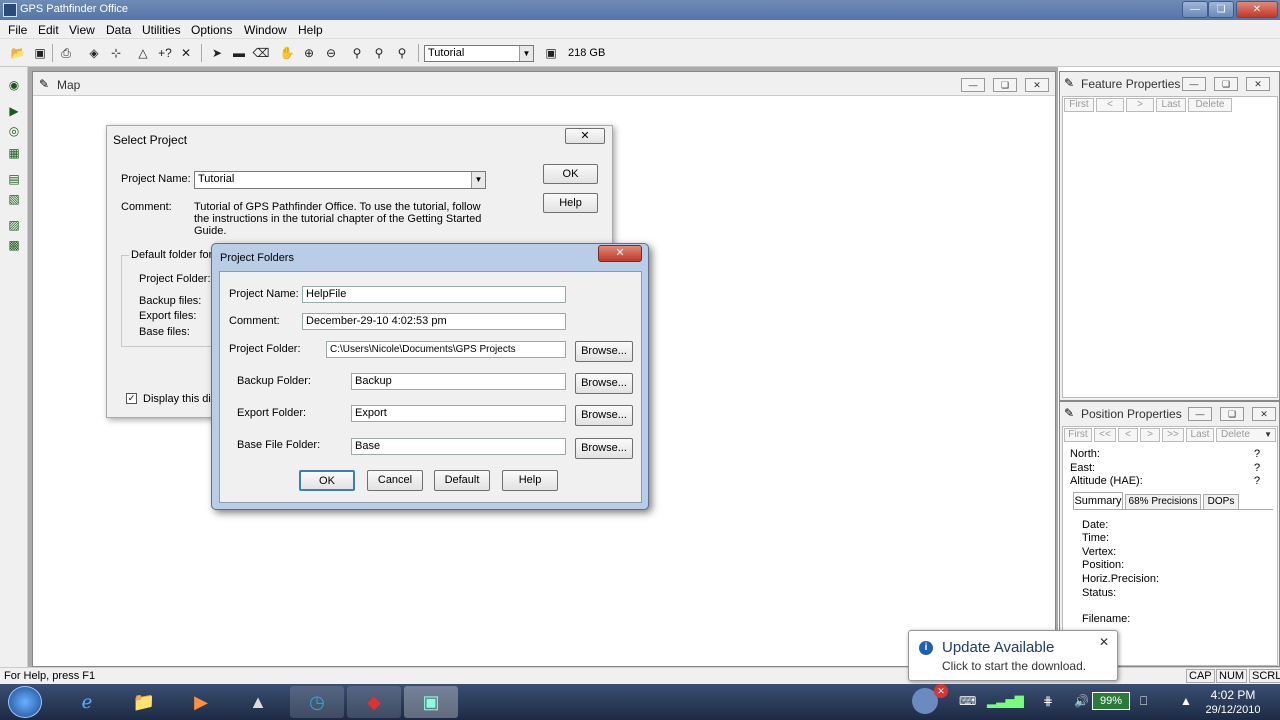 This screenshot has height=720, width=1280. I want to click on signal-icon: ▂▃▅▇, so click(1005, 701).